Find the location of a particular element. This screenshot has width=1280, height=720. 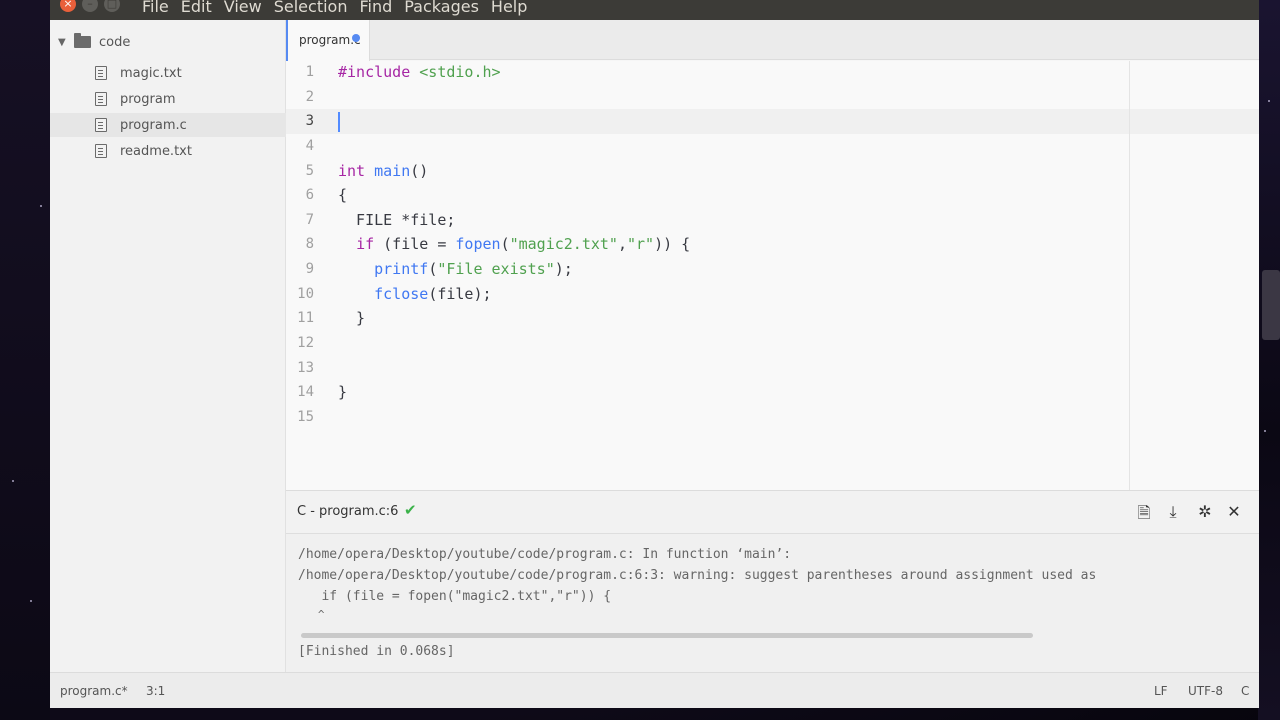

menu-packages: Packages is located at coordinates (441, 8).